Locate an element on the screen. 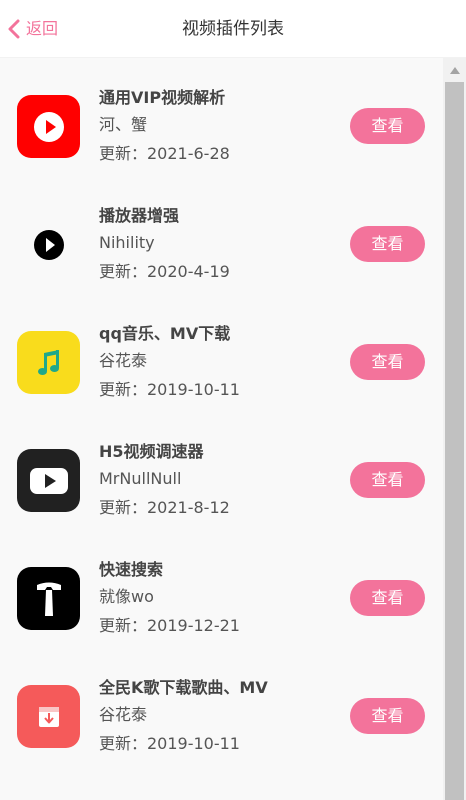 The width and height of the screenshot is (466, 800). scroll-up-arrow-icon is located at coordinates (454, 70).